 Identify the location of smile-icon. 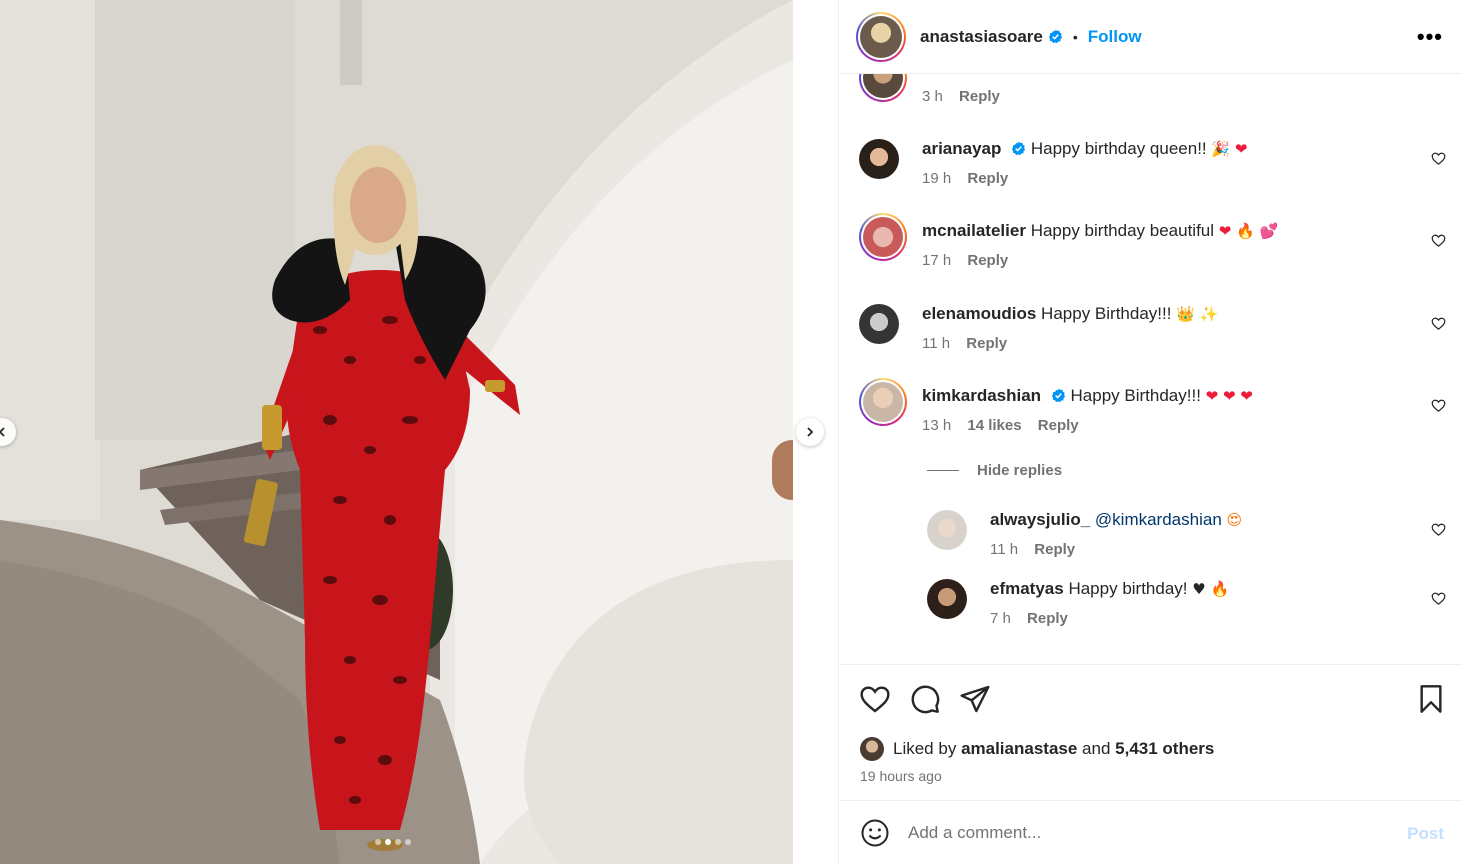
(875, 833).